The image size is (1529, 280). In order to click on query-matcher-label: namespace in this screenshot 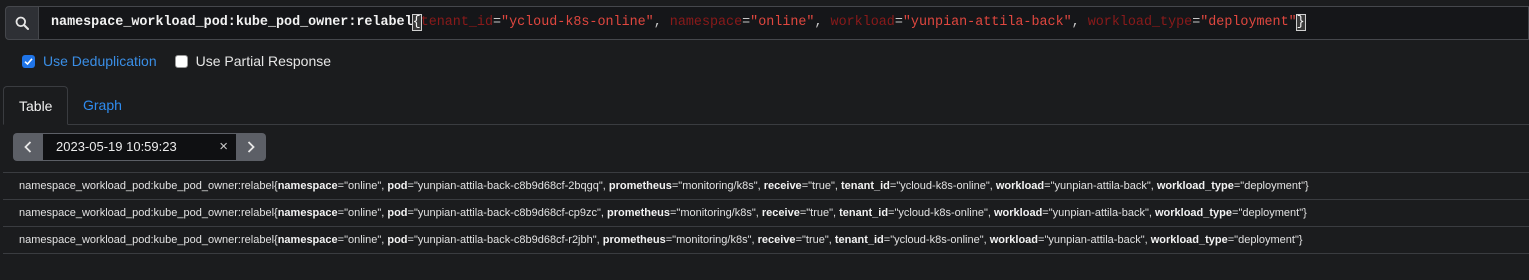, I will do `click(706, 22)`.